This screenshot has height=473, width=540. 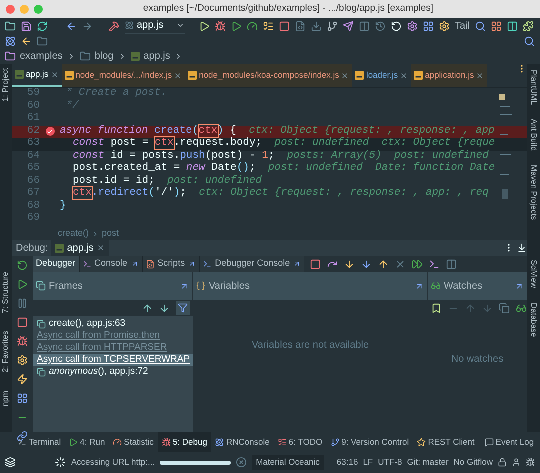 I want to click on tool-window-button: Statistic, so click(x=133, y=442).